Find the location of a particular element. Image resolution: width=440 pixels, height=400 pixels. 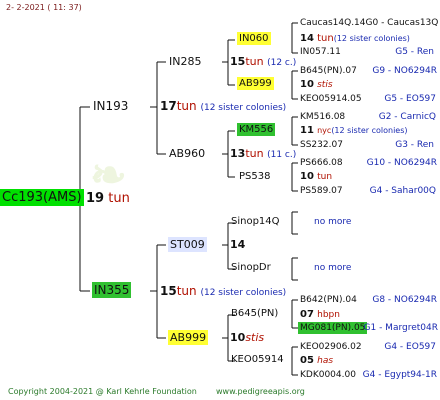

gen3-ssd-number: 10 is located at coordinates (307, 84).